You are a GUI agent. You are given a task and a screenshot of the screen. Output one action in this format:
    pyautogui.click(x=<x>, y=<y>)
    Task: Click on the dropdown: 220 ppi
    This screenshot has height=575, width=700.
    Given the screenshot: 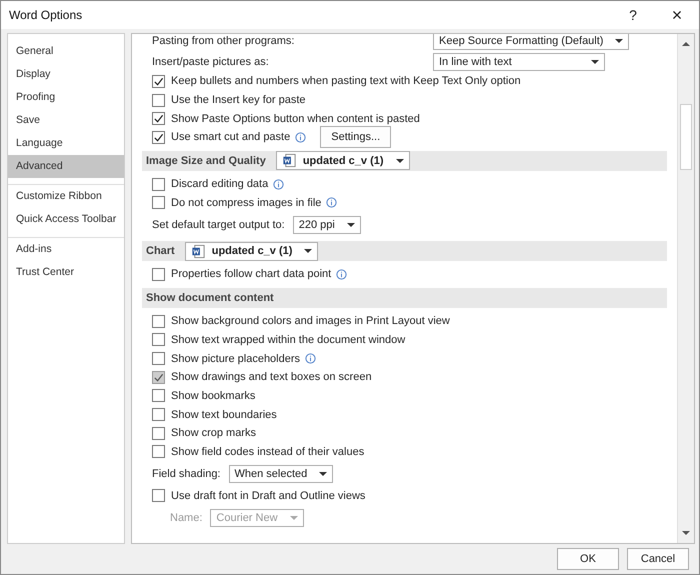 What is the action you would take?
    pyautogui.click(x=326, y=225)
    